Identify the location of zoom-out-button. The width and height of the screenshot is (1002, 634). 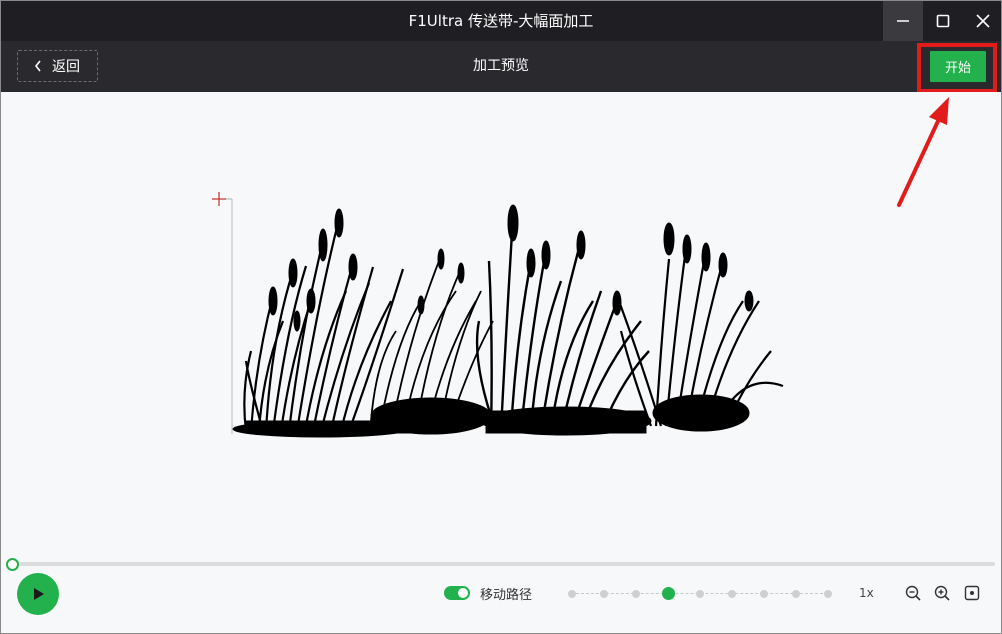
(913, 593).